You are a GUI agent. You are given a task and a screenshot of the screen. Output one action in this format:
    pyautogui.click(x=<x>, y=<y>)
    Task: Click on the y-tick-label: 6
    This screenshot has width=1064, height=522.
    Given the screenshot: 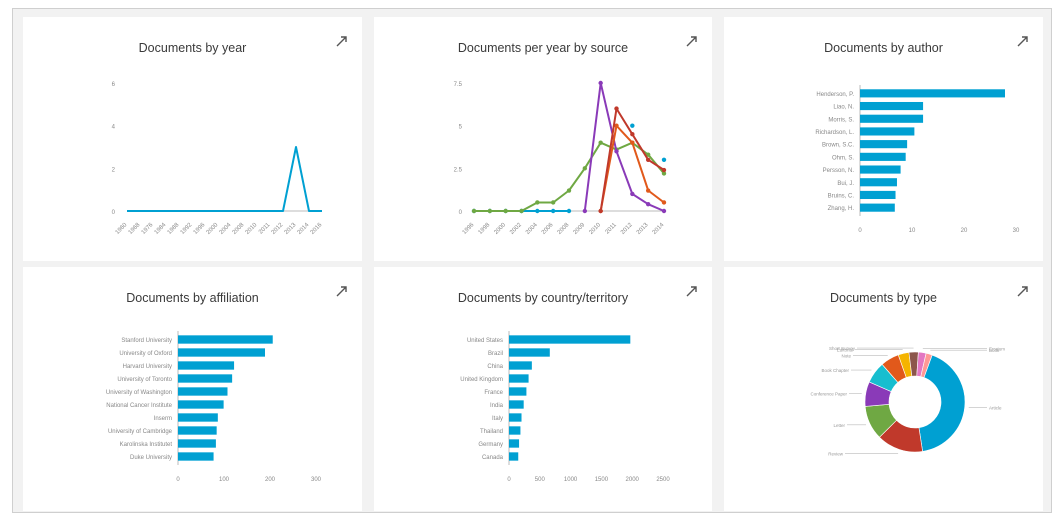 What is the action you would take?
    pyautogui.click(x=114, y=85)
    